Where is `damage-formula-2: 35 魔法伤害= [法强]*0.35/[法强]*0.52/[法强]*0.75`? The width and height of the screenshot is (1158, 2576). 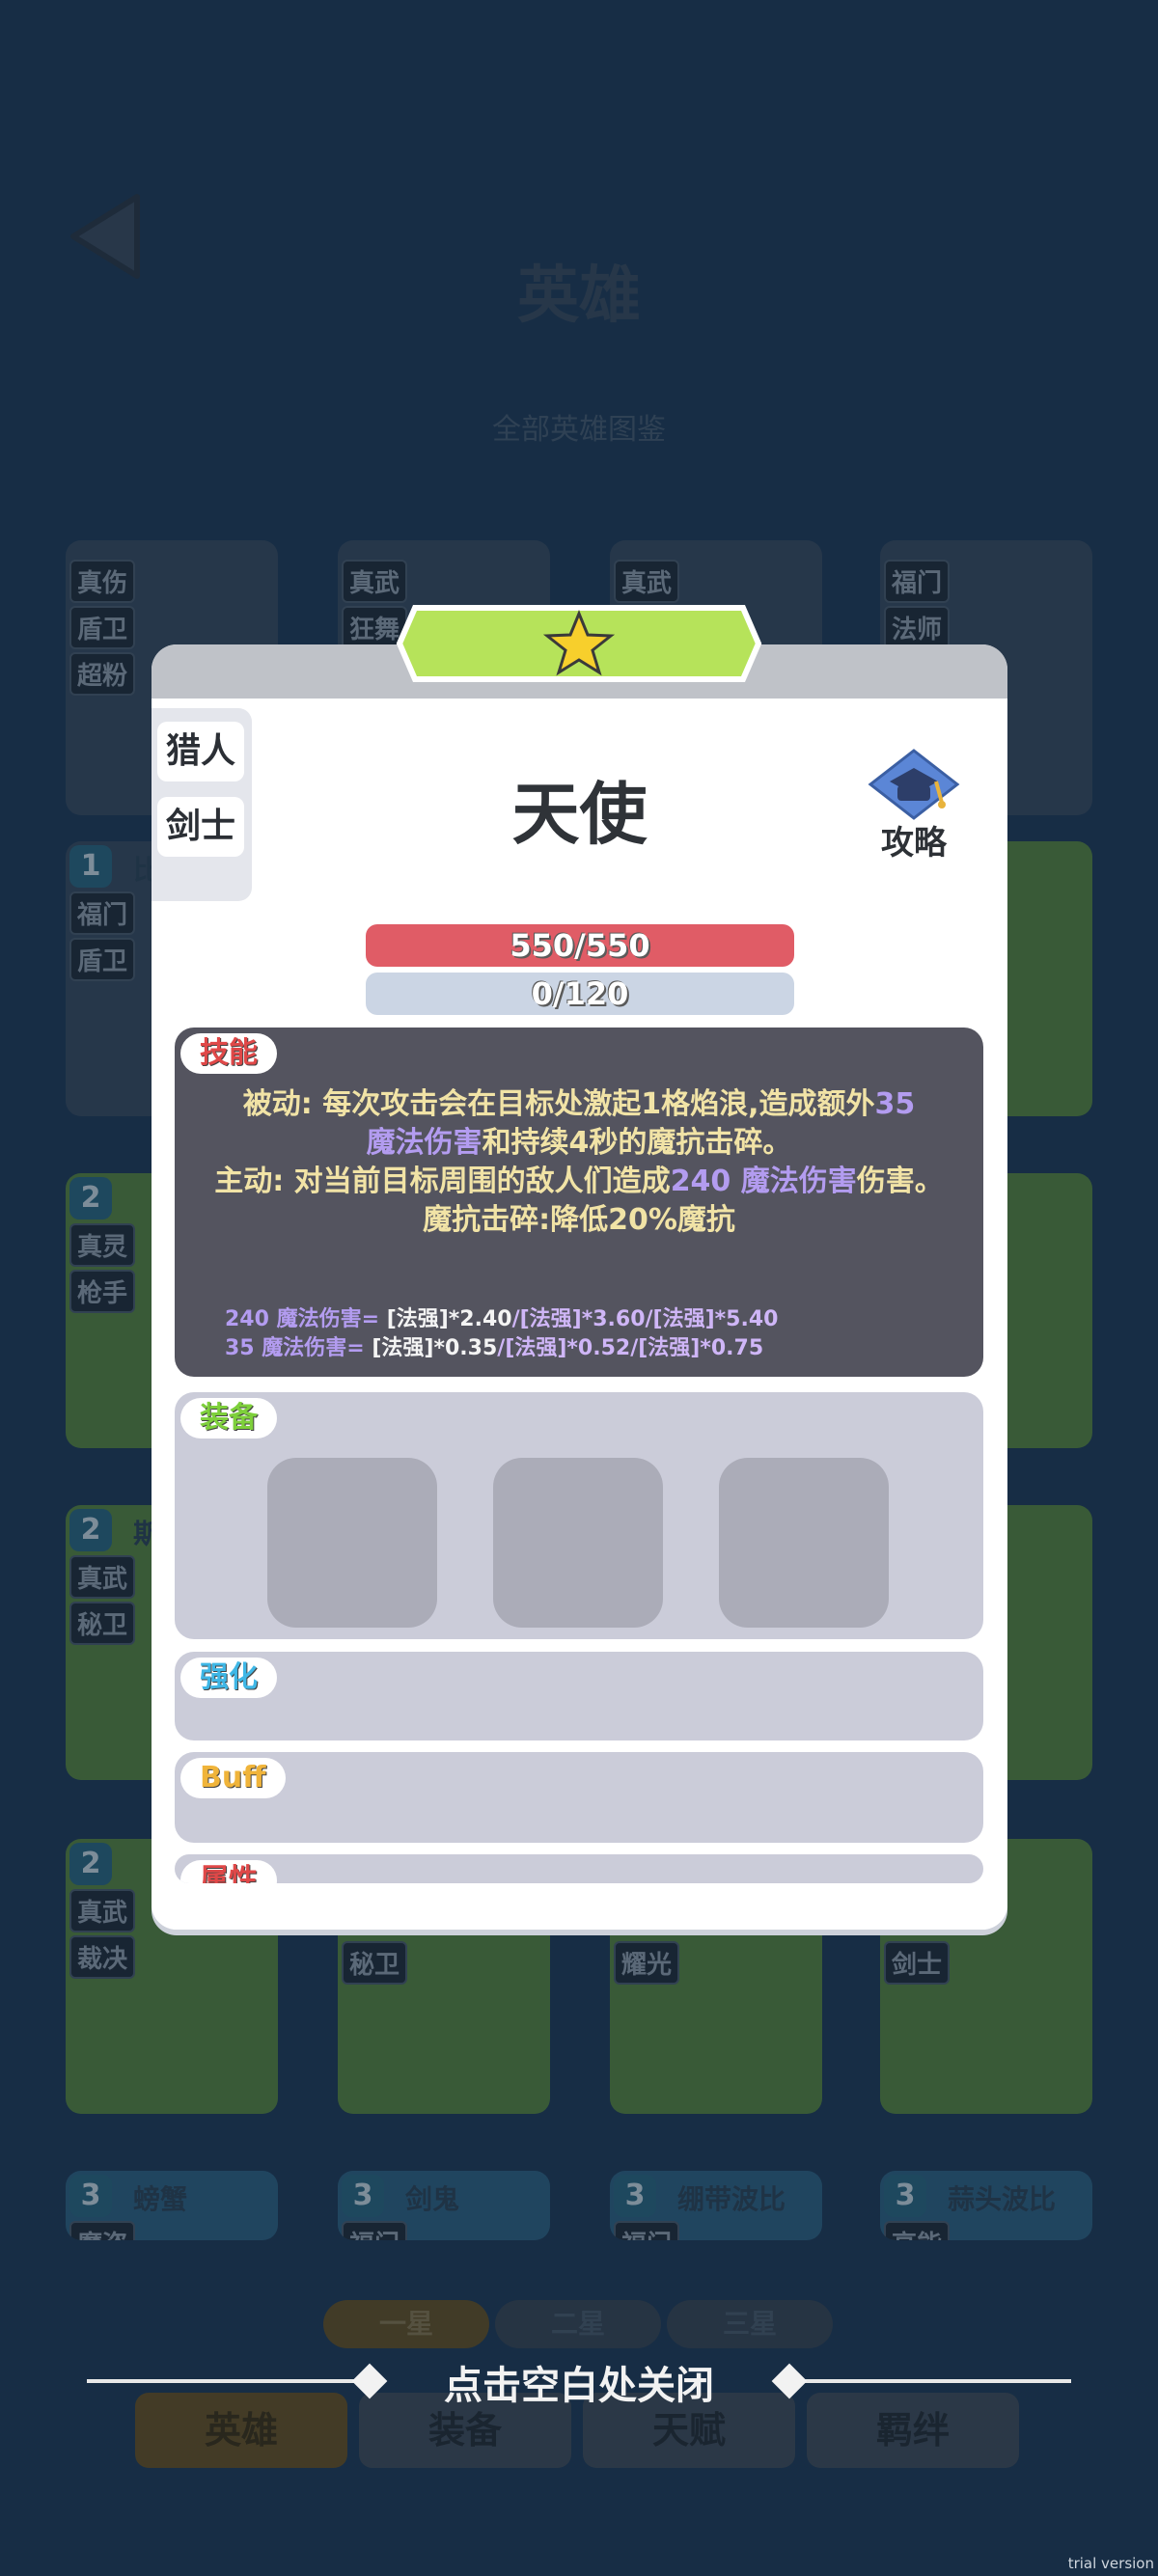
damage-formula-2: 35 魔法伤害= [法强]*0.35/[法强]*0.52/[法强]*0.75 is located at coordinates (494, 1346).